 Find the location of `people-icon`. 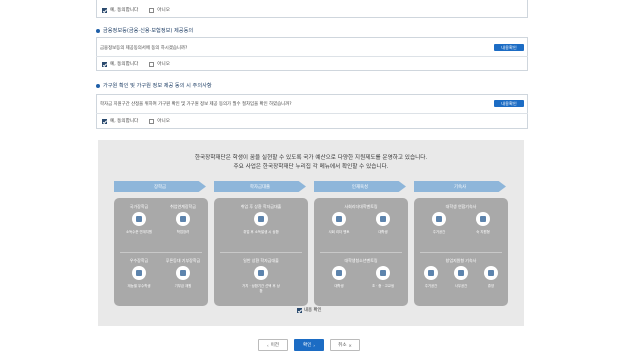

people-icon is located at coordinates (139, 219).